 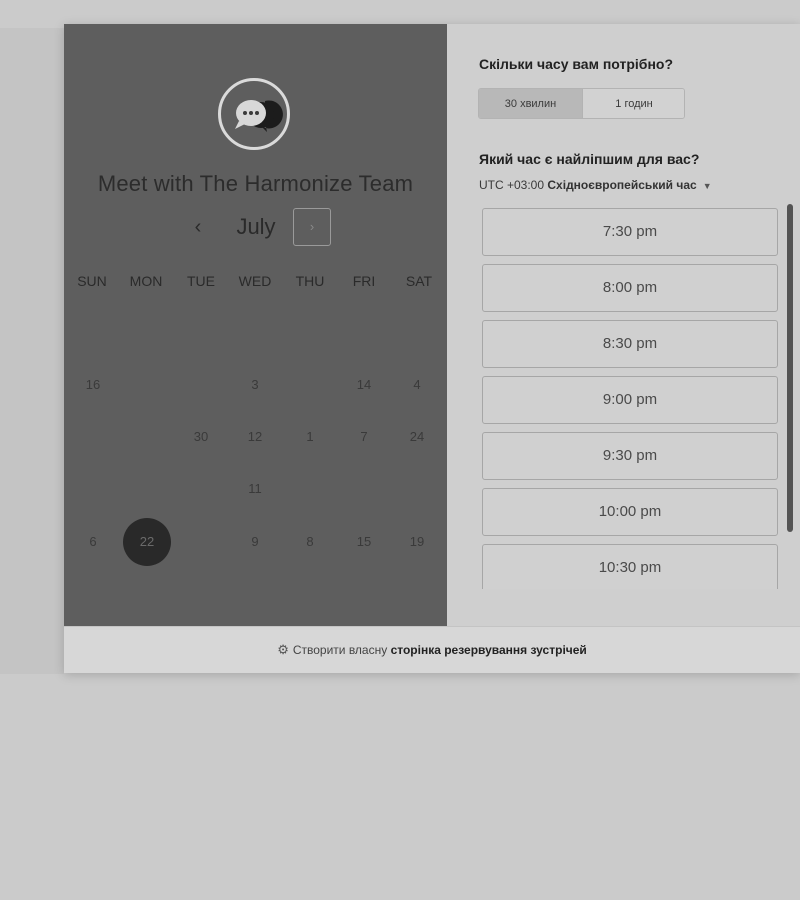 I want to click on timezone-selector: UTC +03:00 Східноєвропейський час ▼, so click(x=595, y=185).